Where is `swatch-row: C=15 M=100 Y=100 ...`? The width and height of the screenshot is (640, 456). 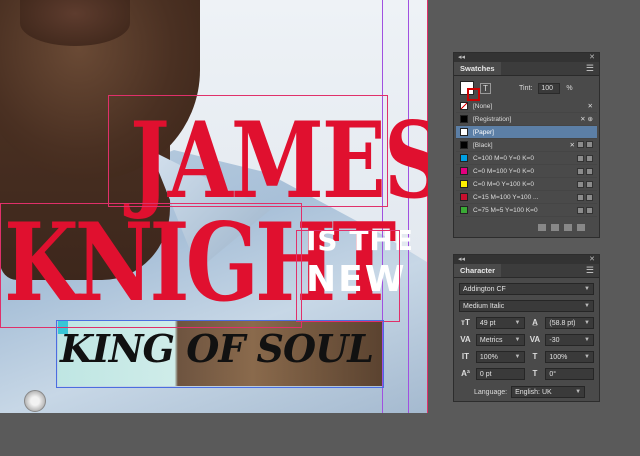 swatch-row: C=15 M=100 Y=100 ... is located at coordinates (526, 197).